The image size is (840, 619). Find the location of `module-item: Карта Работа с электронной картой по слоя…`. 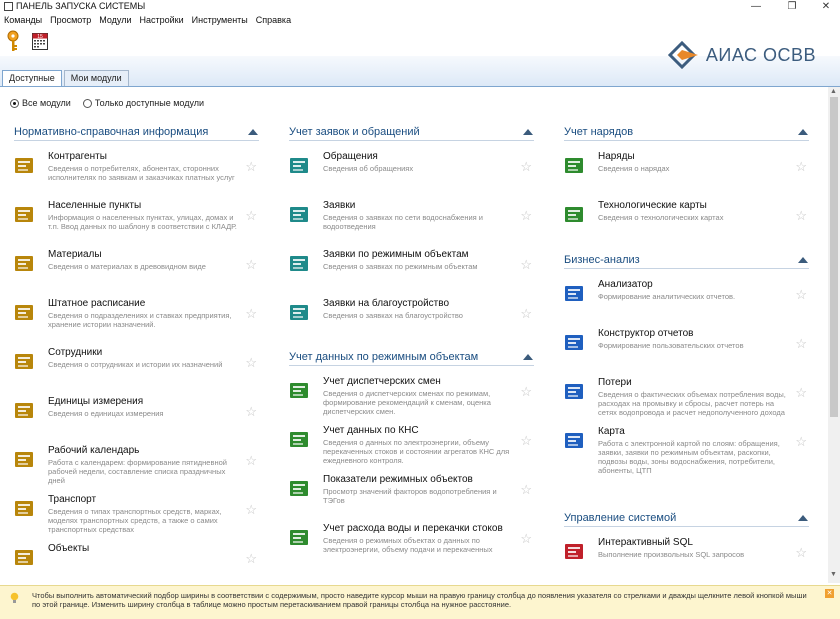

module-item: Карта Работа с электронной картой по слоя… is located at coordinates (686, 450).